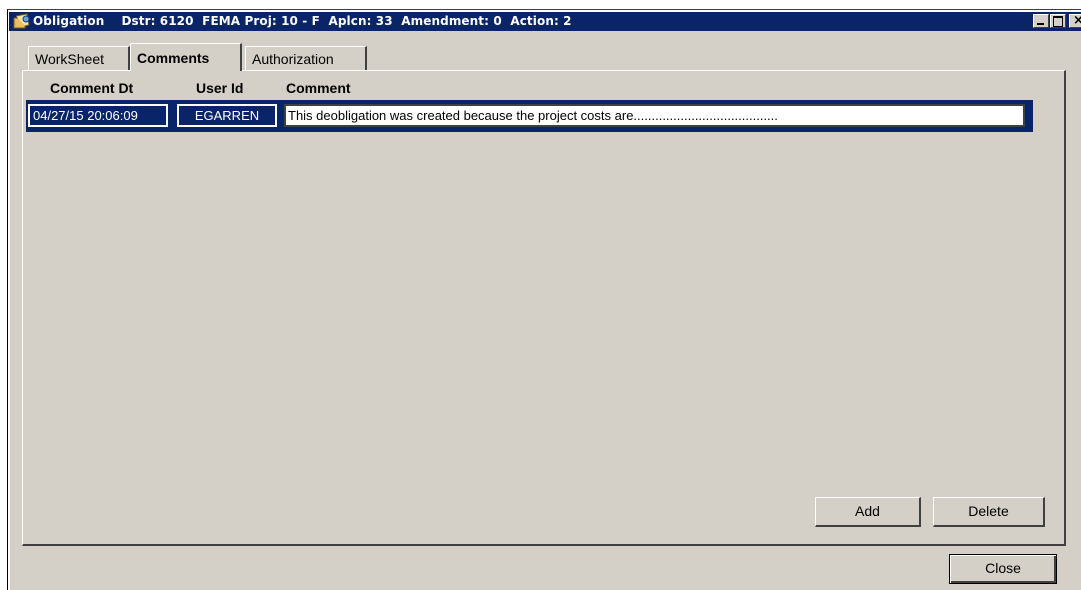 The height and width of the screenshot is (590, 1081). I want to click on delete-button: Delete, so click(989, 512).